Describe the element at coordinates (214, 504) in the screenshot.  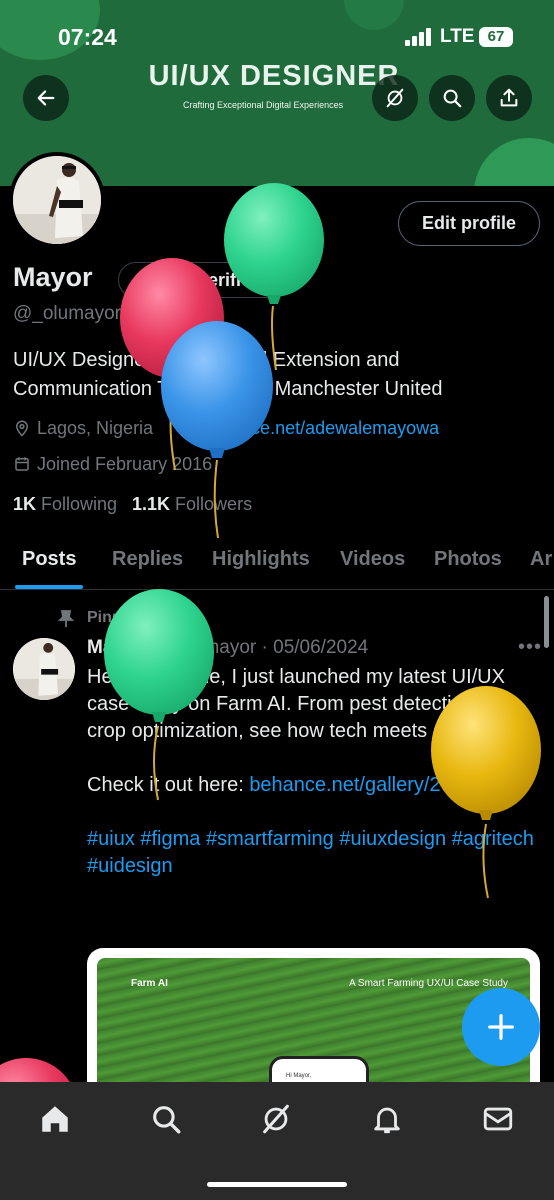
I see `followers-label: Followers` at that location.